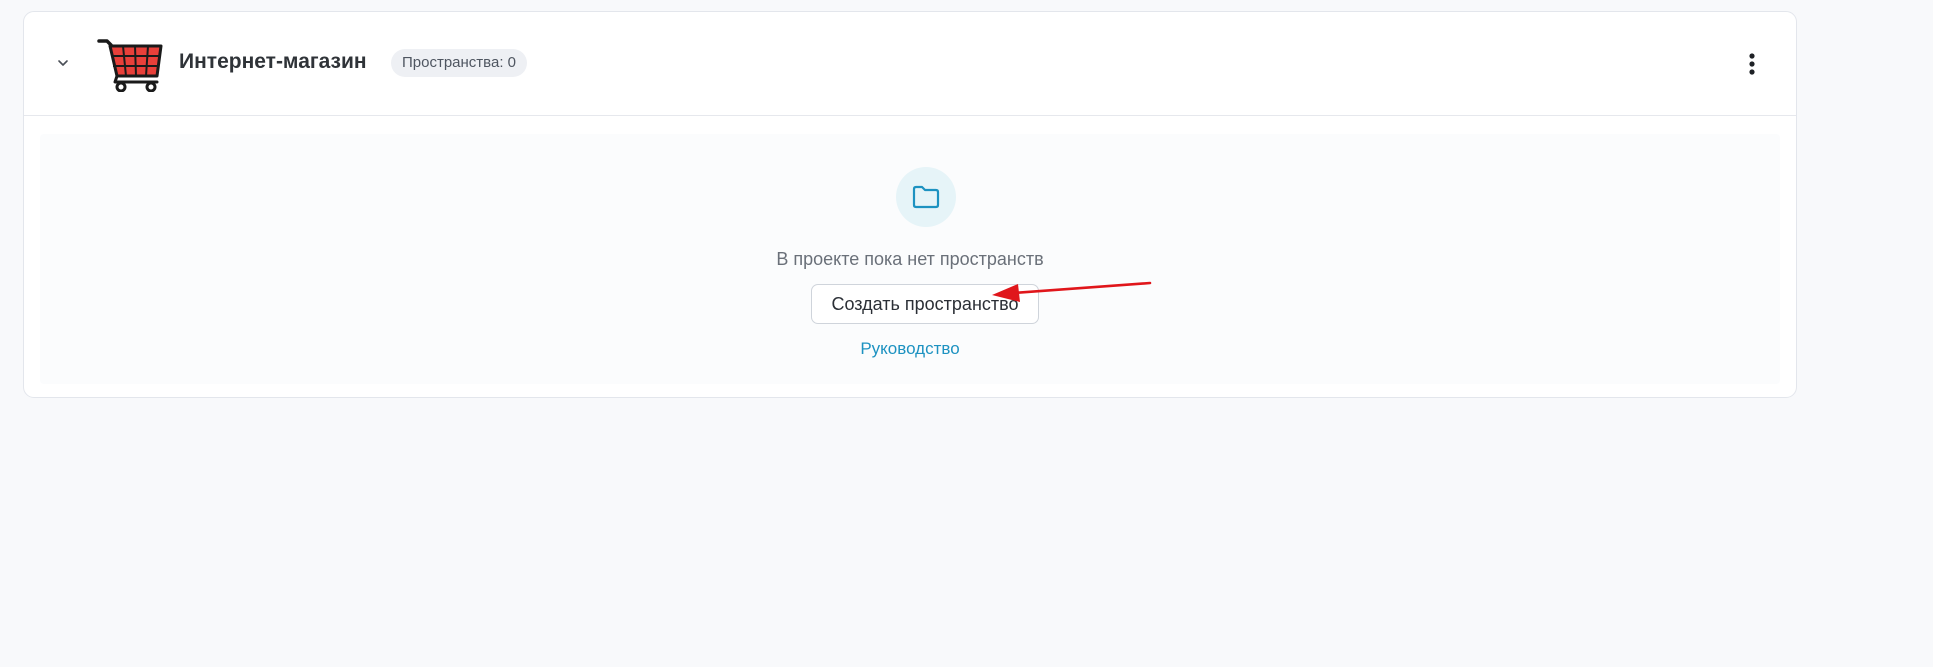 The image size is (1933, 667). Describe the element at coordinates (130, 64) in the screenshot. I see `shopping-cart-icon` at that location.